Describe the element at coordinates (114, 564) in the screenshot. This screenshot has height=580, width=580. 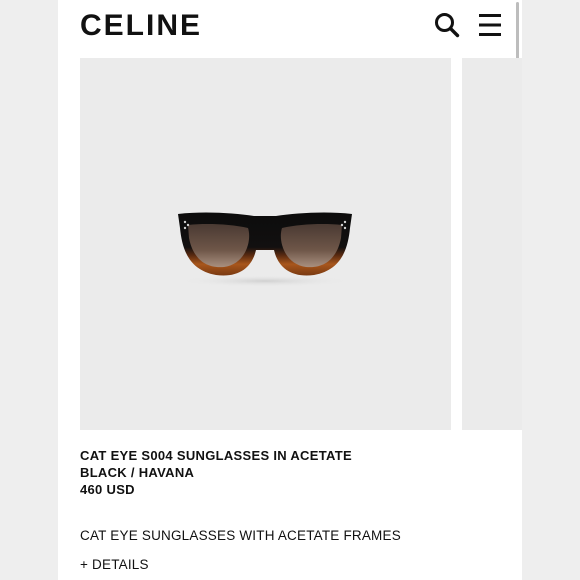
I see `details-toggle: + DETAILS` at that location.